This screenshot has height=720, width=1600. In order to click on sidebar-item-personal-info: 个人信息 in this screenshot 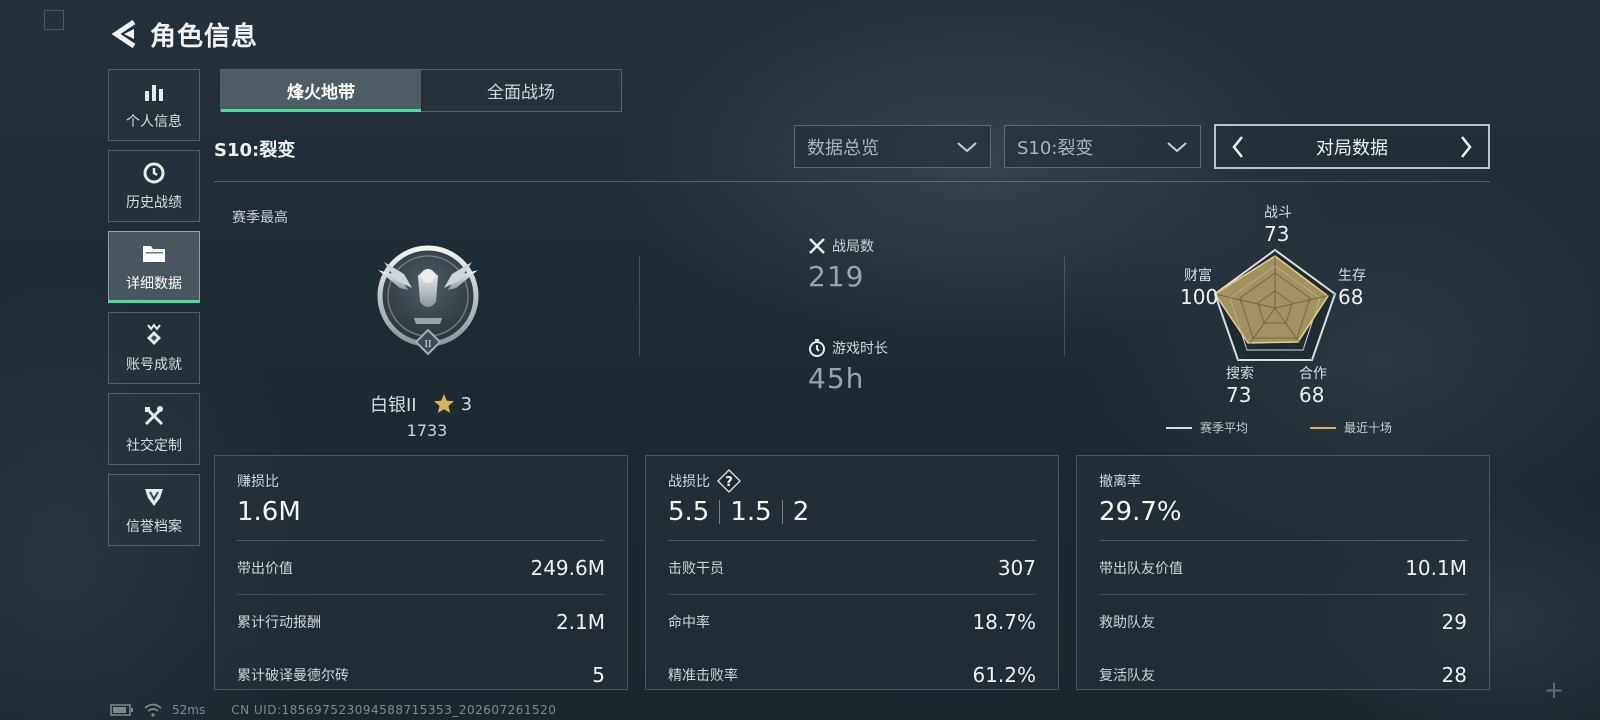, I will do `click(154, 105)`.